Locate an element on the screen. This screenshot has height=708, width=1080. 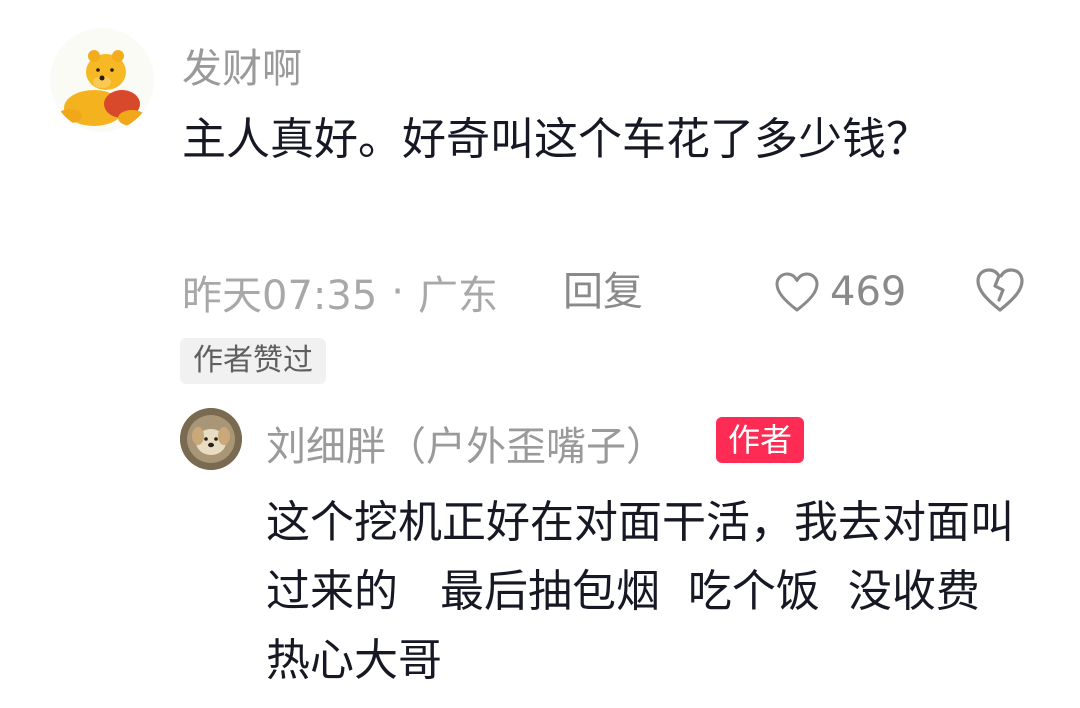
comment-meta: 昨天07:35 · 广东 is located at coordinates (340, 292).